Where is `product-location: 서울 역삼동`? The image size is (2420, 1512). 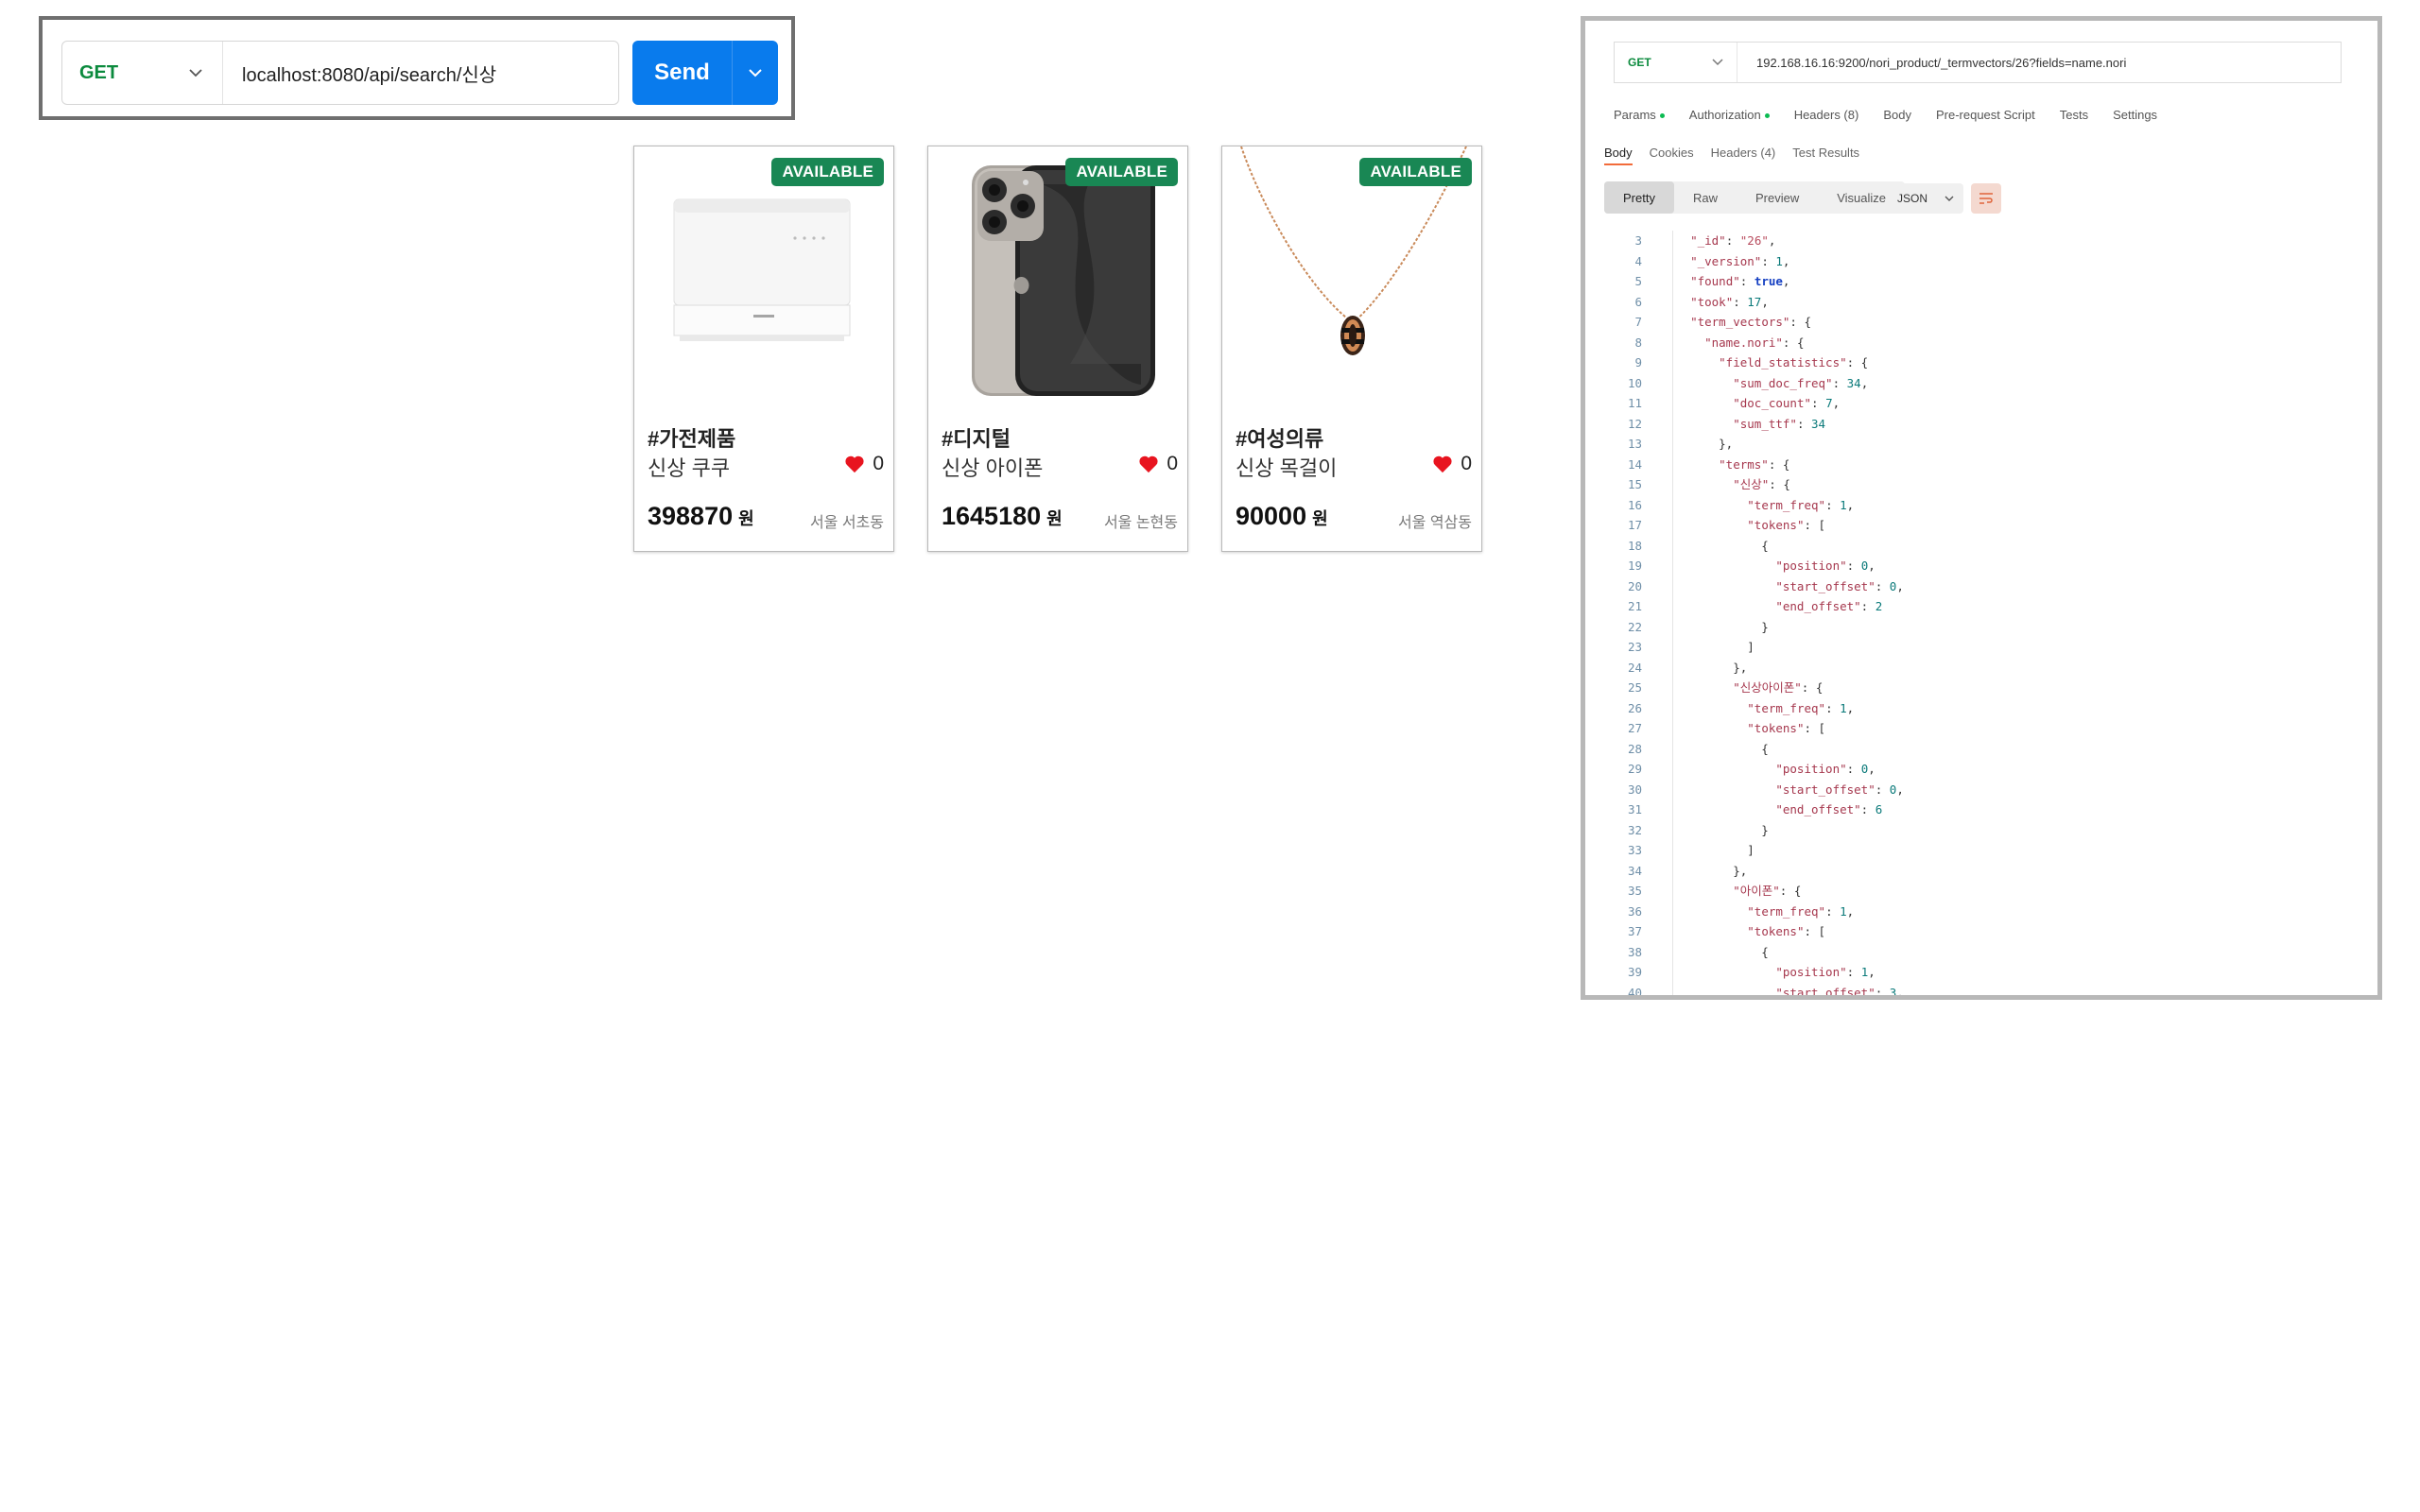 product-location: 서울 역삼동 is located at coordinates (1434, 523).